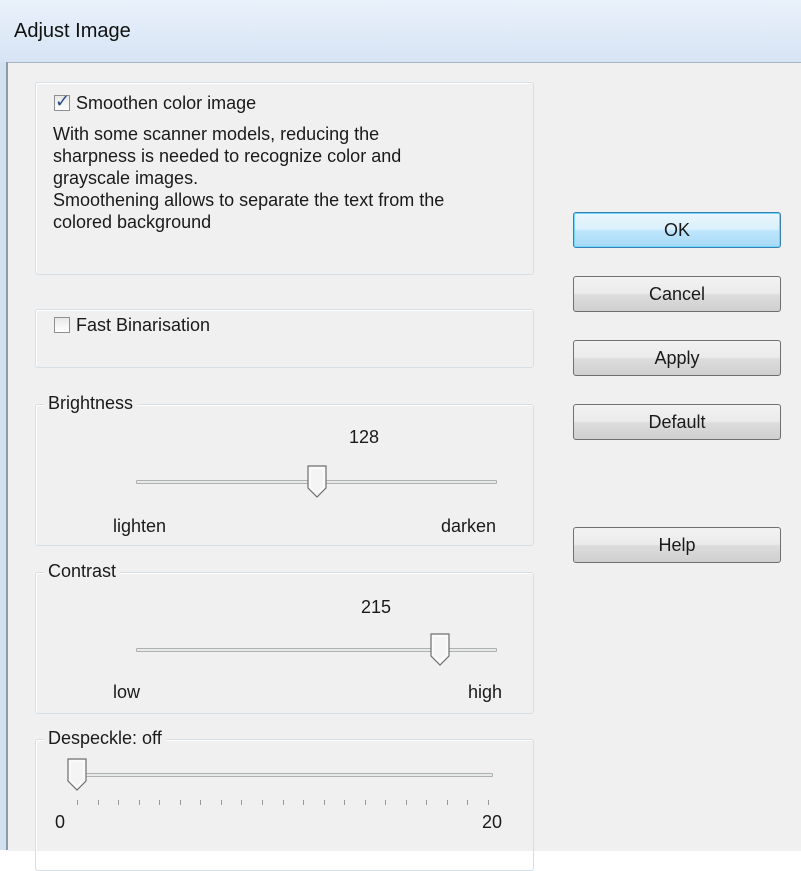  What do you see at coordinates (677, 422) in the screenshot?
I see `default-button: Default` at bounding box center [677, 422].